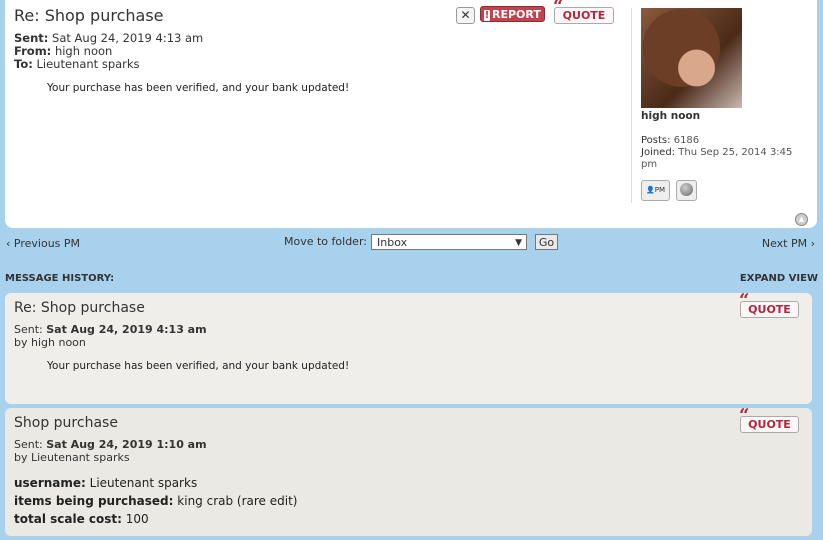  I want to click on back-to-top-icon: ▲, so click(801, 219).